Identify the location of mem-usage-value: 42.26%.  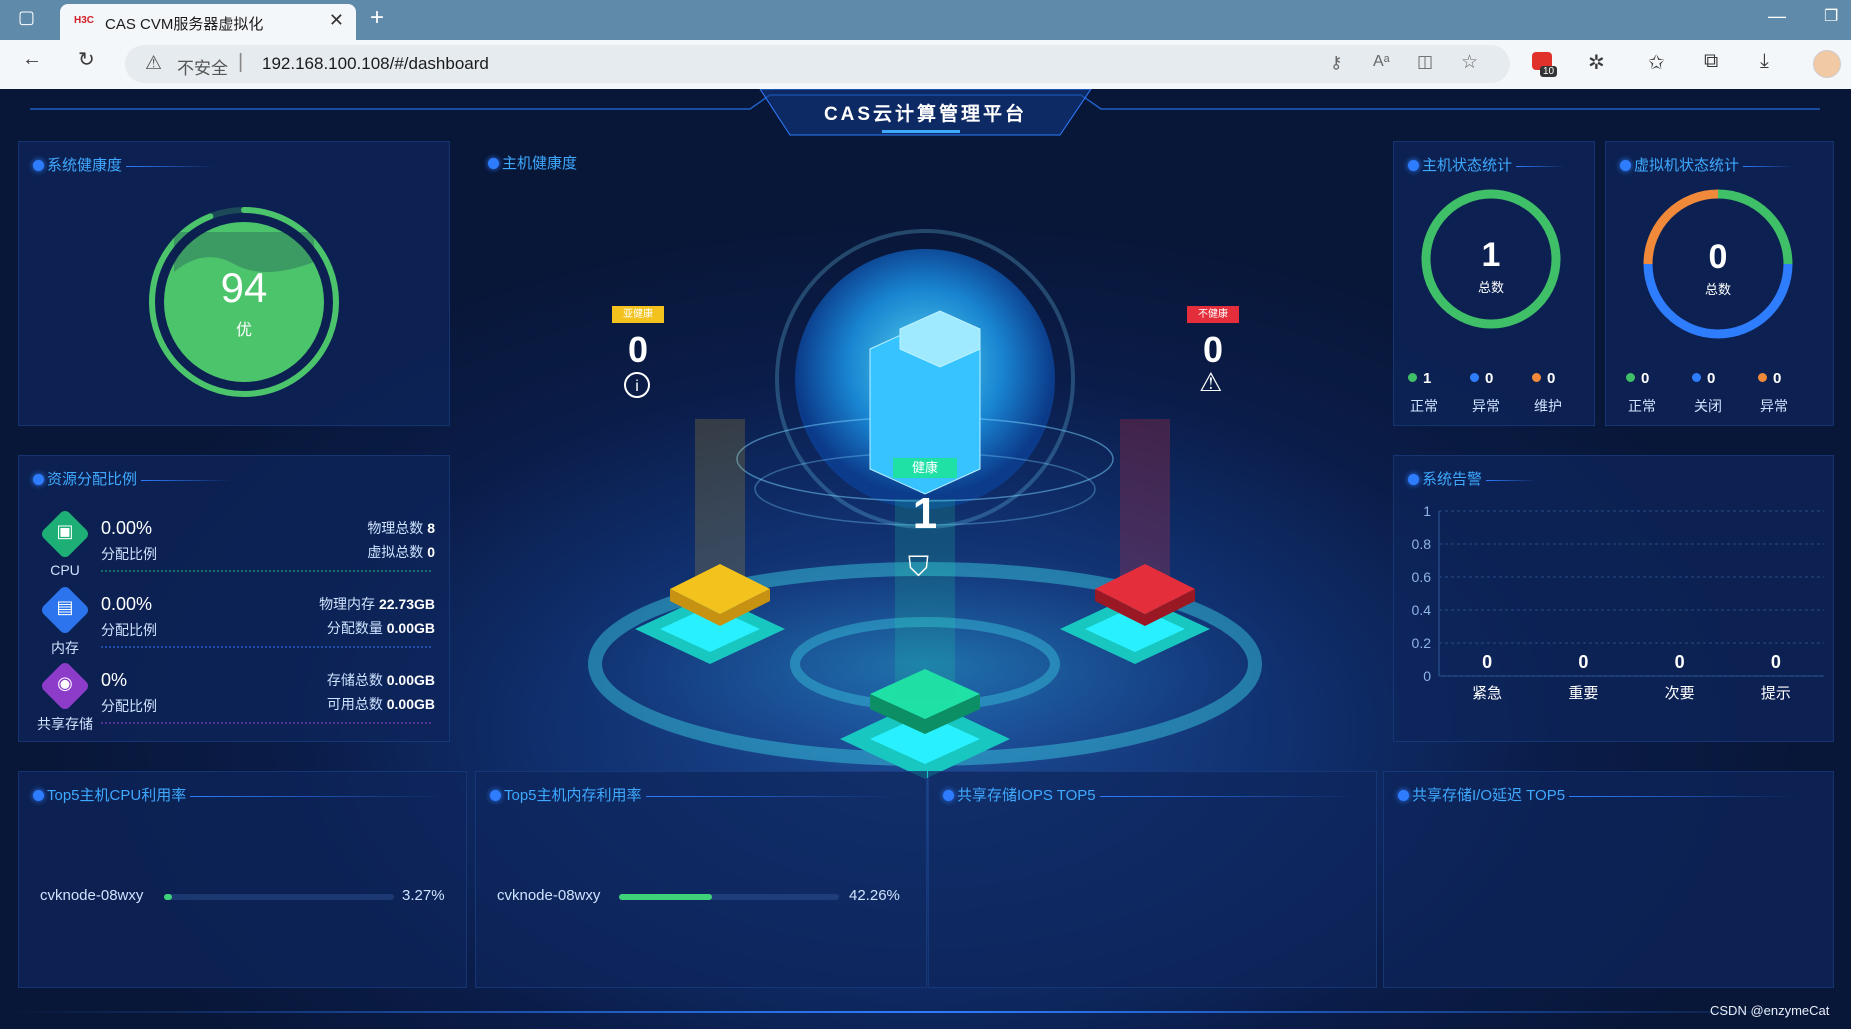
(874, 895).